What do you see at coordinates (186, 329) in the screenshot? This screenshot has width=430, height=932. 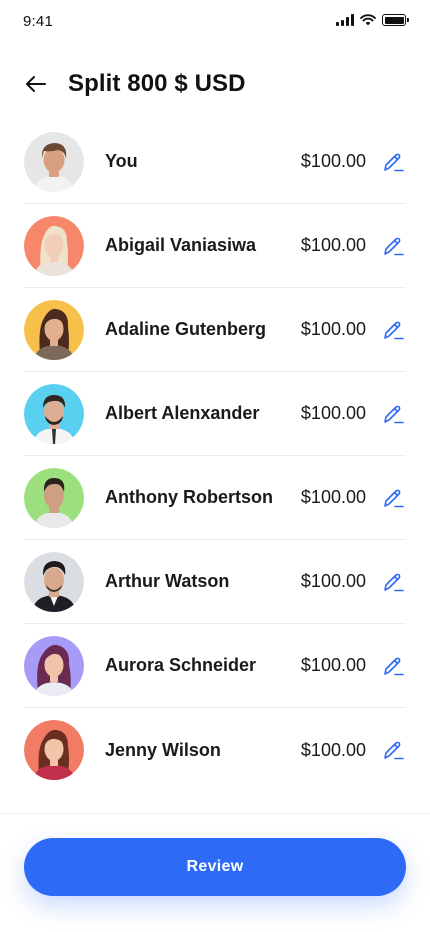 I see `participant-name: Adaline Gutenberg` at bounding box center [186, 329].